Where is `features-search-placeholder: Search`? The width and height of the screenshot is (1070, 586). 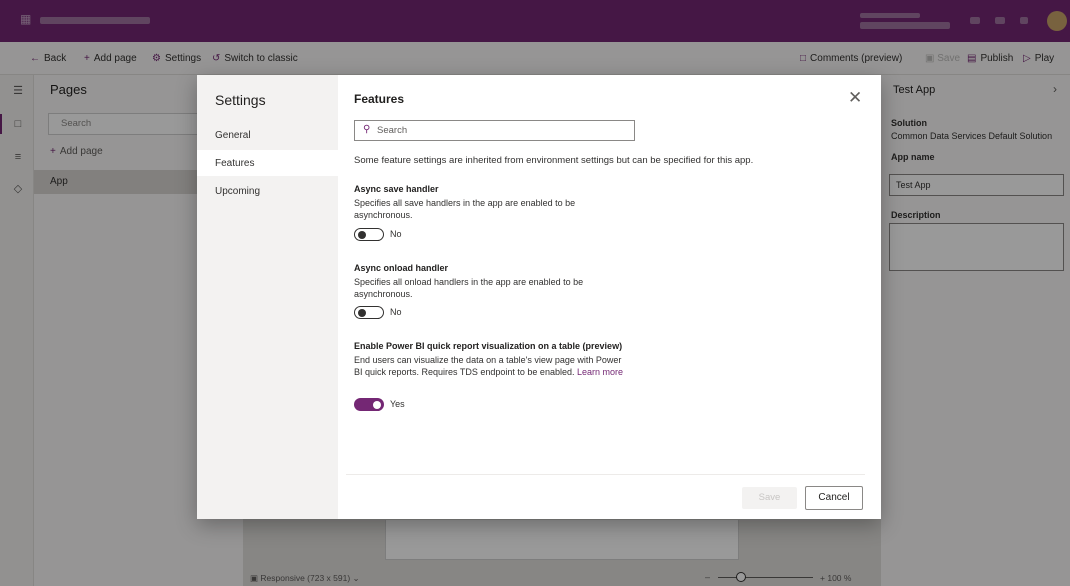 features-search-placeholder: Search is located at coordinates (392, 130).